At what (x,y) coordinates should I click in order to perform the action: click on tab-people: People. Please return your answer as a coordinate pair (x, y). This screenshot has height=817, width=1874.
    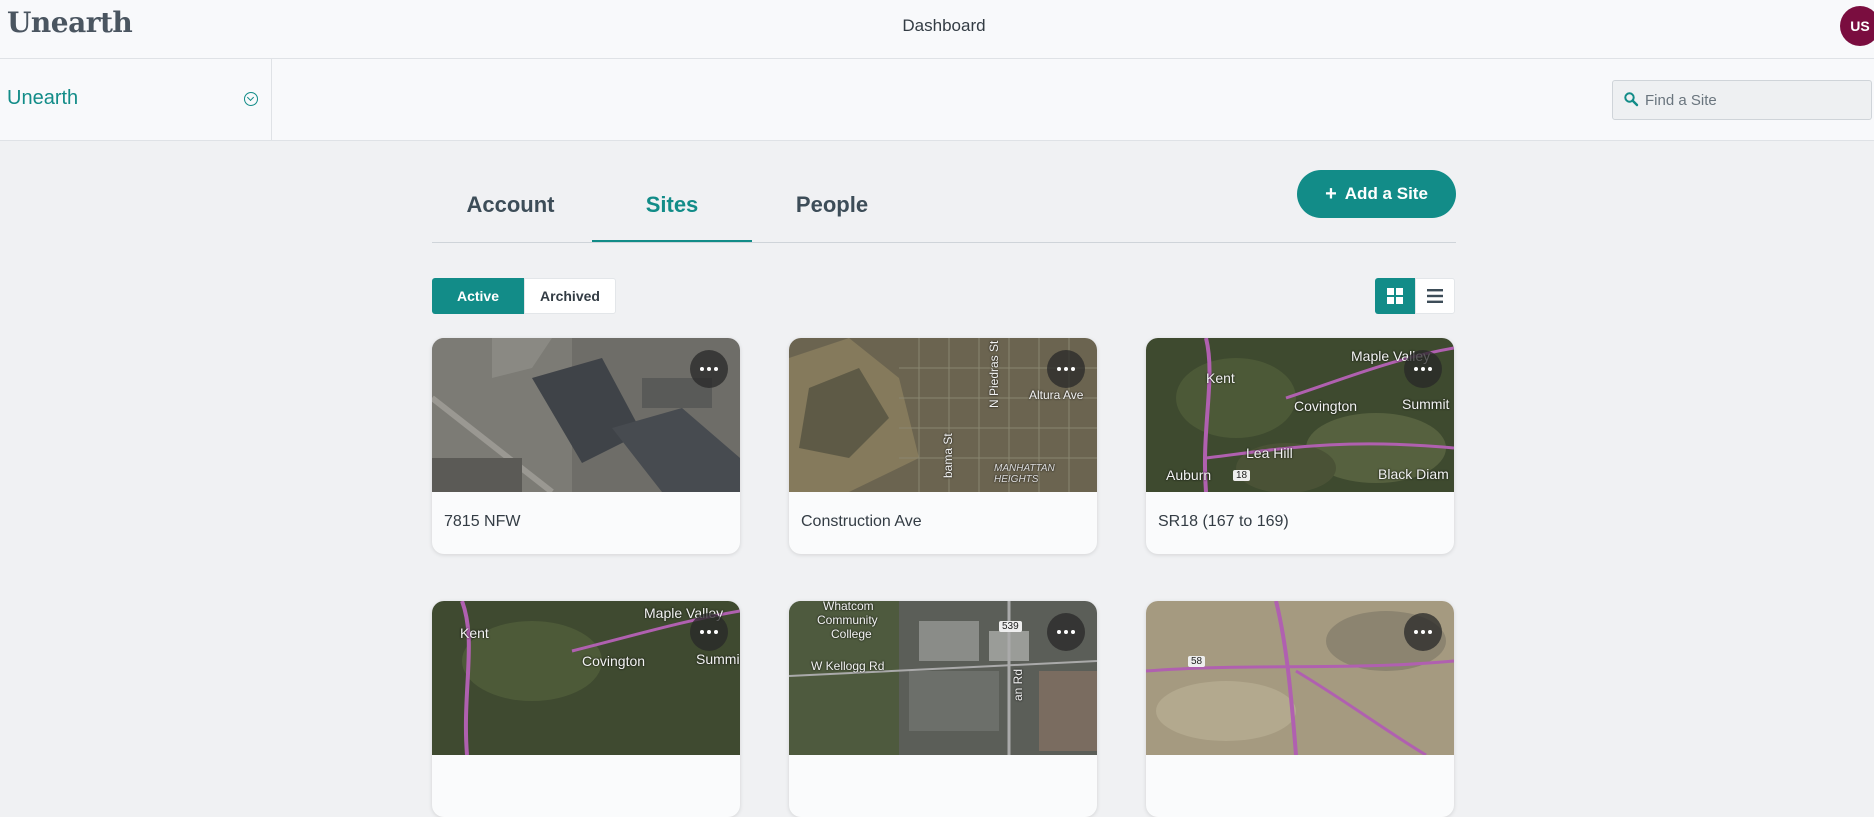
    Looking at the image, I should click on (832, 205).